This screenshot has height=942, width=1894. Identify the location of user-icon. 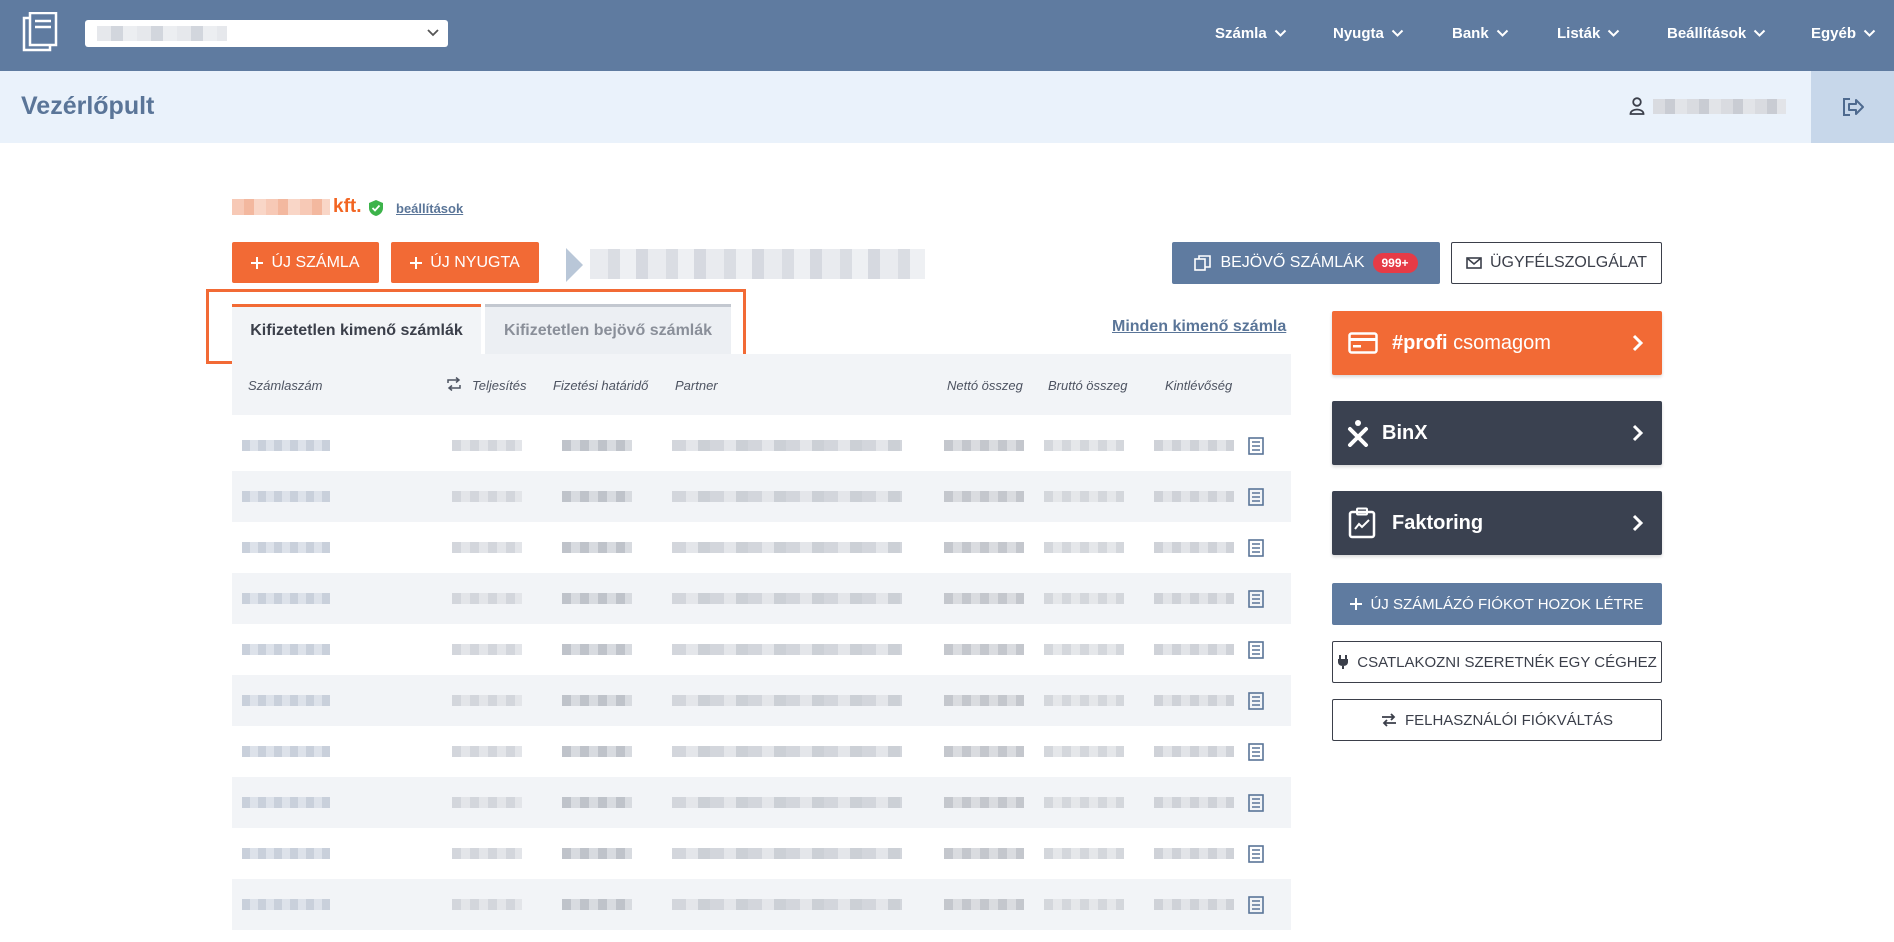
(1637, 106).